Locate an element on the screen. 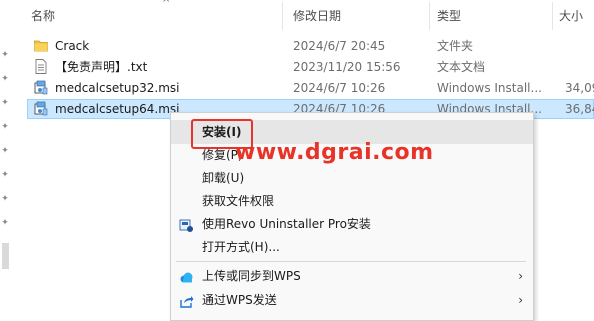  file-size: 34,09 is located at coordinates (579, 88).